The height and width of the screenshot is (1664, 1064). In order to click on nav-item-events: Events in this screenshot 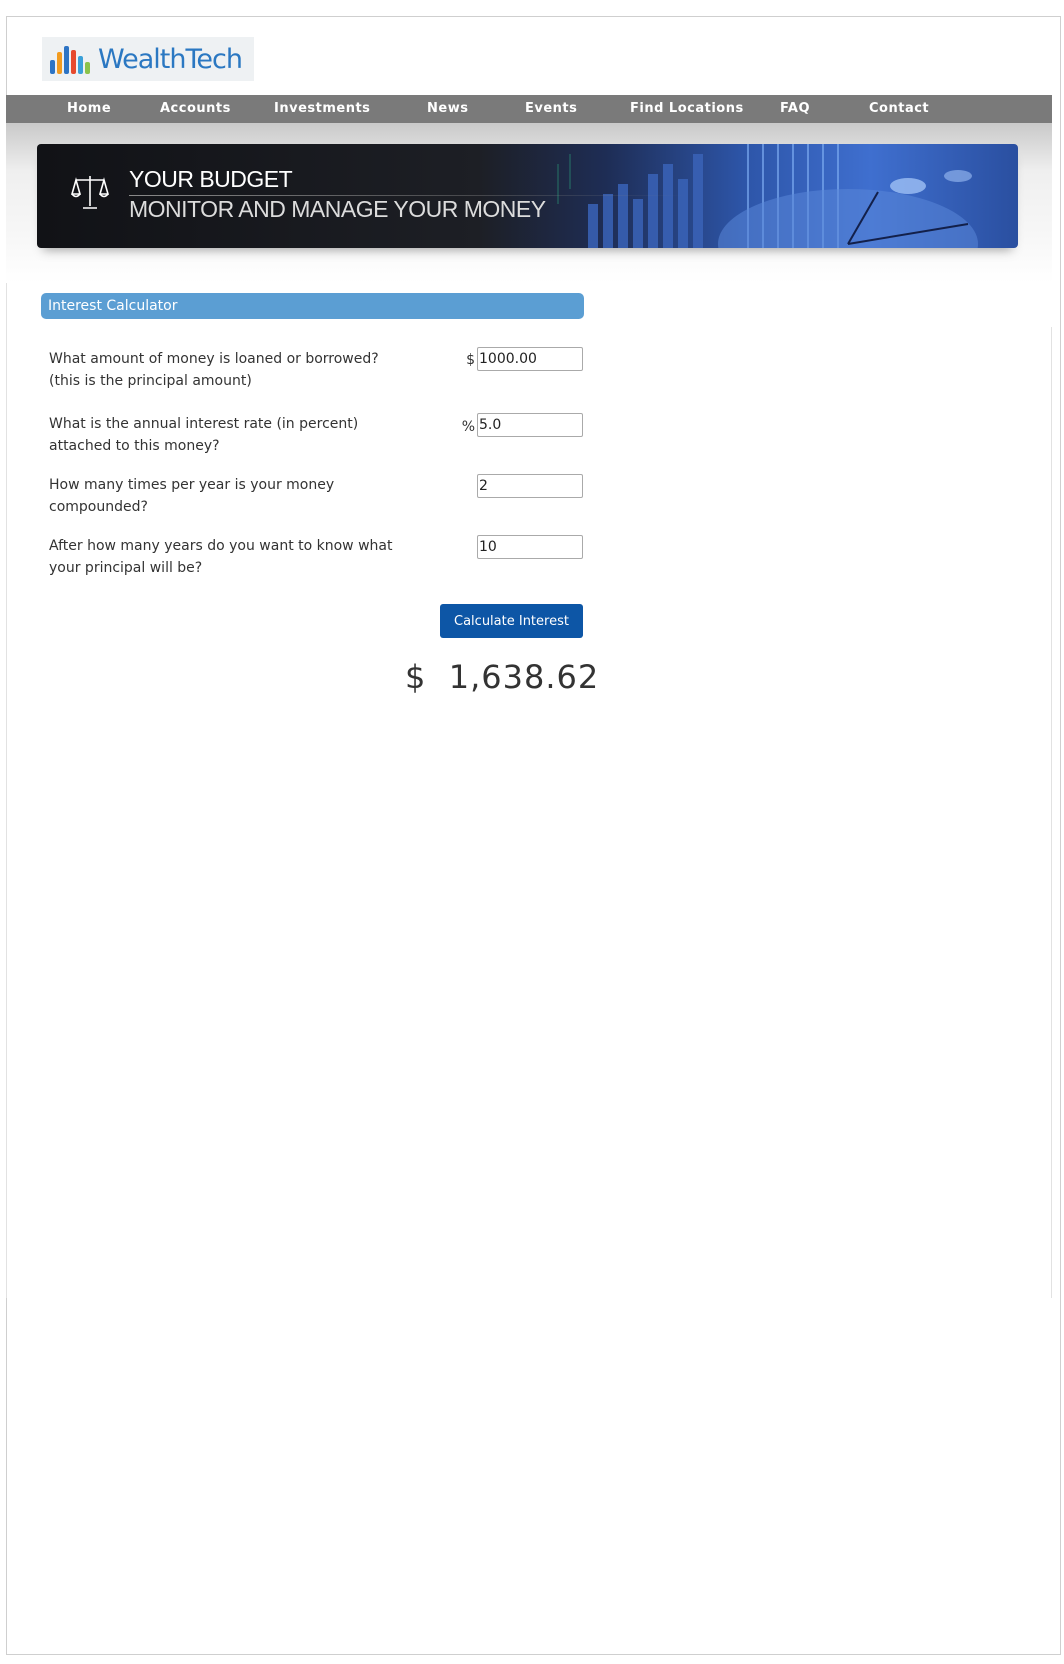, I will do `click(551, 109)`.